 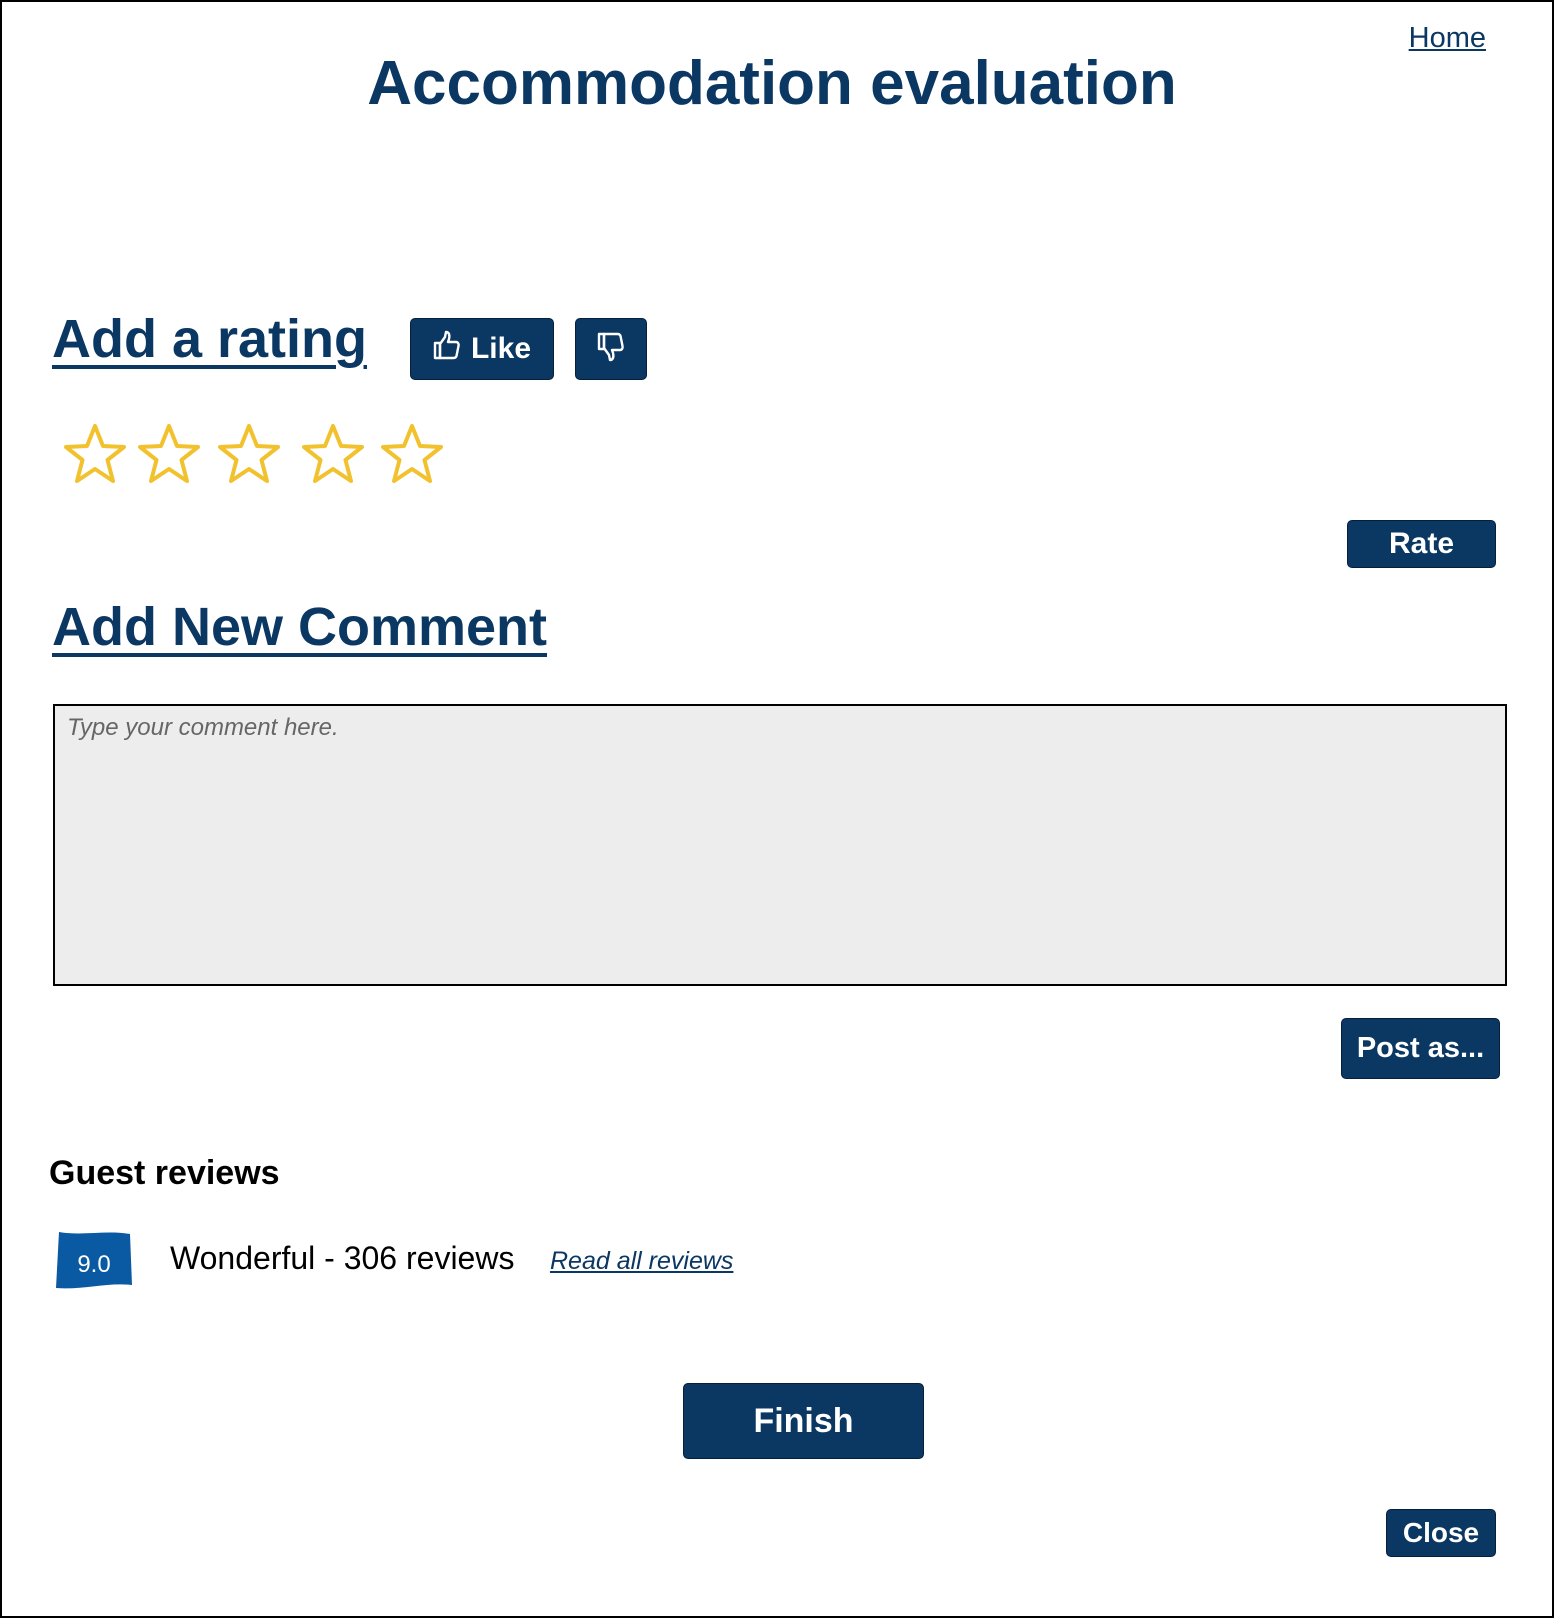 I want to click on dislike-button, so click(x=611, y=349).